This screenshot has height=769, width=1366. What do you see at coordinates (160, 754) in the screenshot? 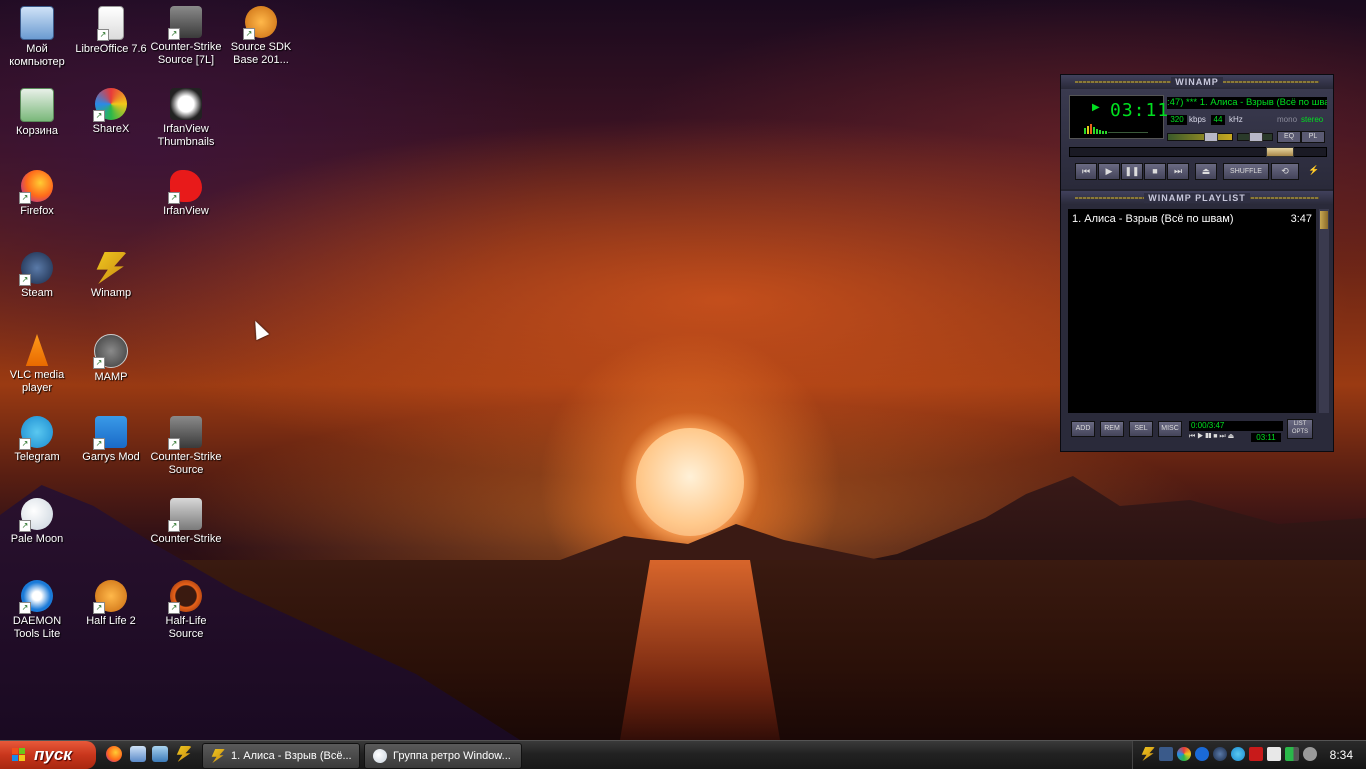
I see `quicklaunch-explorer-icon` at bounding box center [160, 754].